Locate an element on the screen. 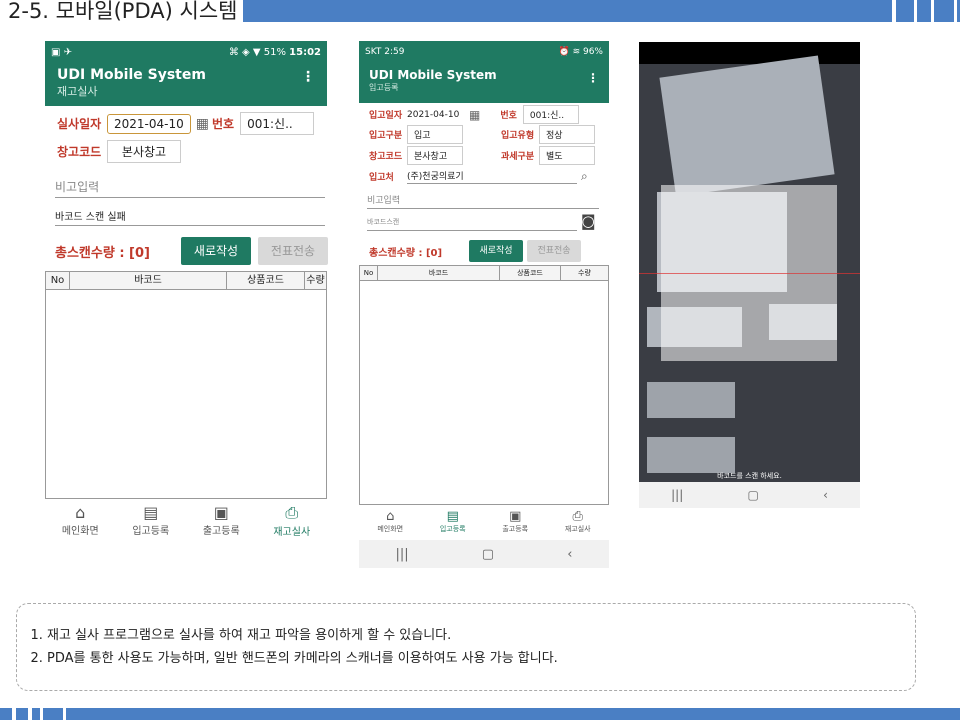  title-decoration is located at coordinates (928, 11).